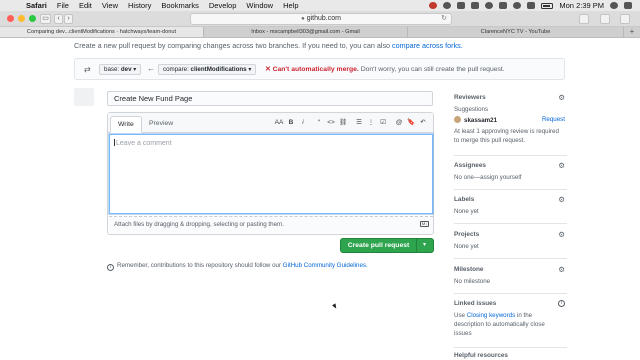  What do you see at coordinates (291, 123) in the screenshot?
I see `bold-icon: B` at bounding box center [291, 123].